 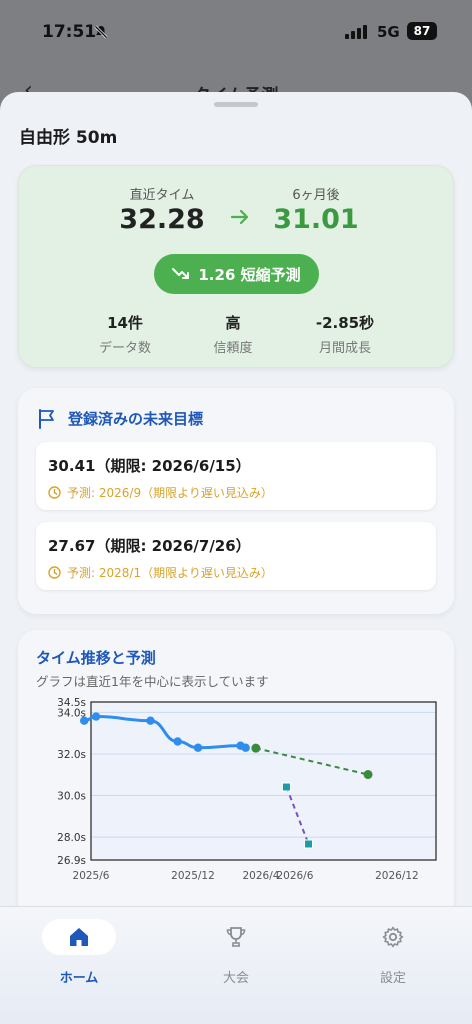 What do you see at coordinates (294, 876) in the screenshot?
I see `x-tick-label: 2026/6` at bounding box center [294, 876].